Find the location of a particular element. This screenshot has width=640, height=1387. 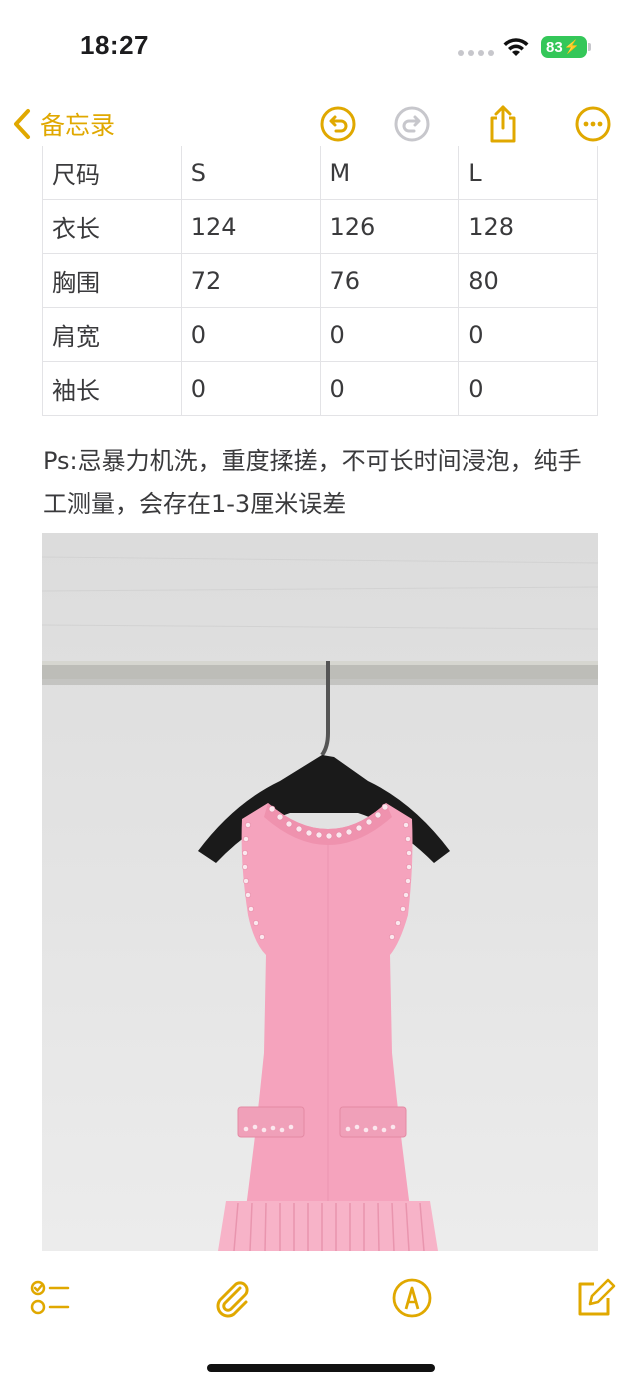

table-row: 袖长 0 0 0 is located at coordinates (320, 388).